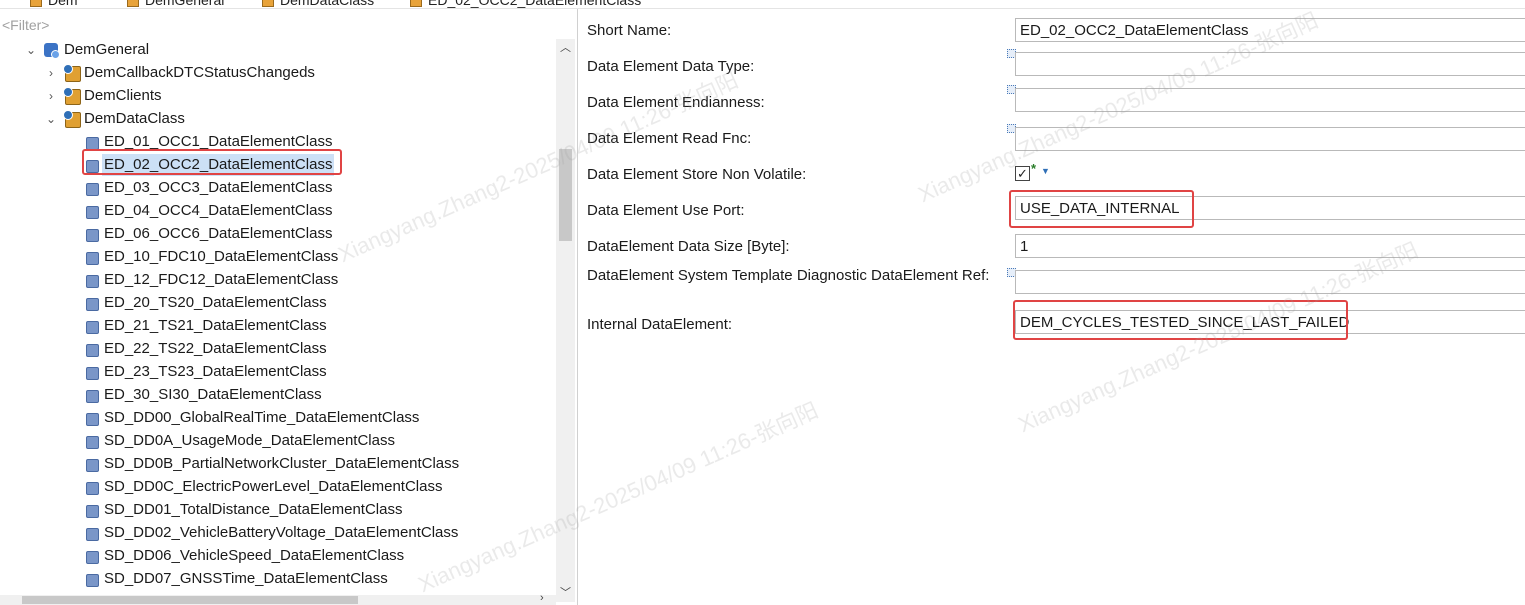 The width and height of the screenshot is (1525, 605). What do you see at coordinates (1218, 337) in the screenshot?
I see `watermark: Xiangyang.Zhang2-2025/04/09 11:26-张向阳` at bounding box center [1218, 337].